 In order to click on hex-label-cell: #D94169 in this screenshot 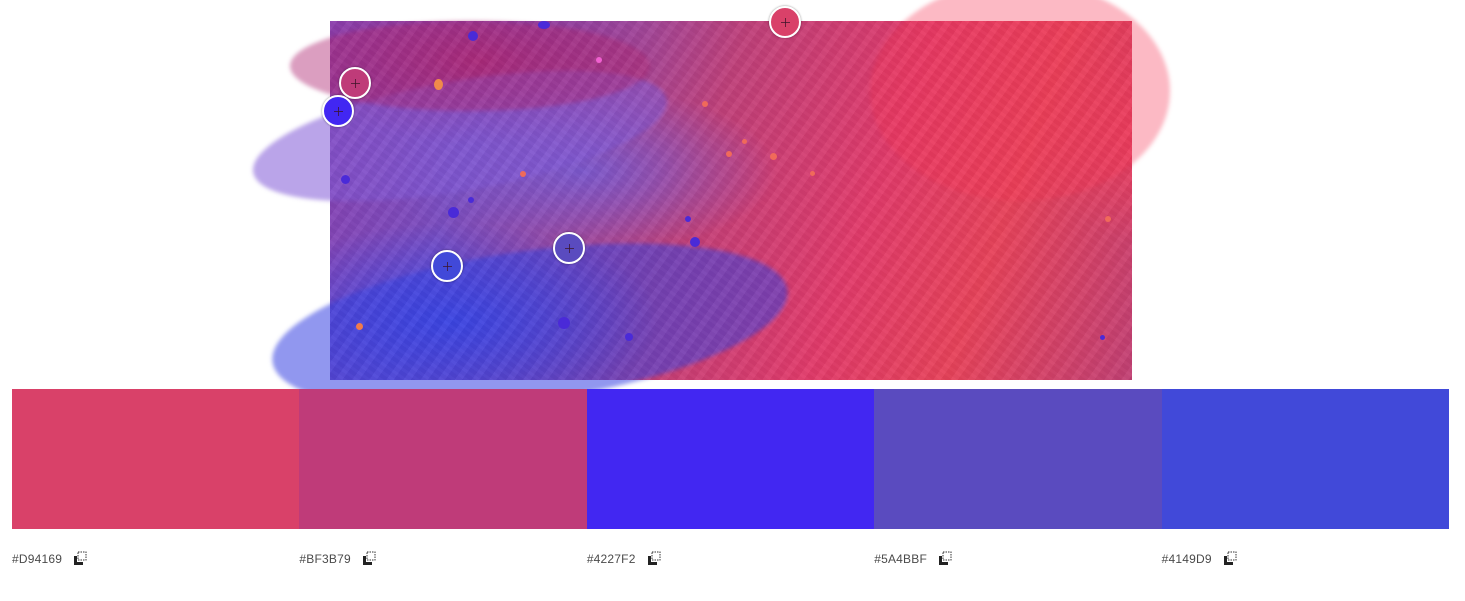, I will do `click(155, 559)`.